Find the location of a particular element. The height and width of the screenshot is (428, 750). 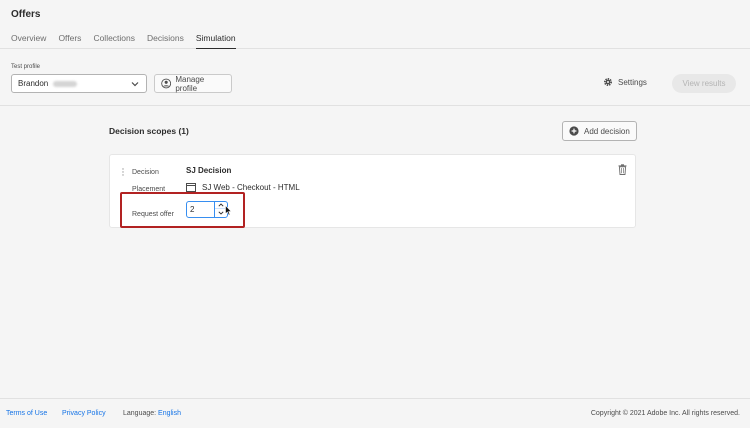

language-value-link: English is located at coordinates (169, 413).